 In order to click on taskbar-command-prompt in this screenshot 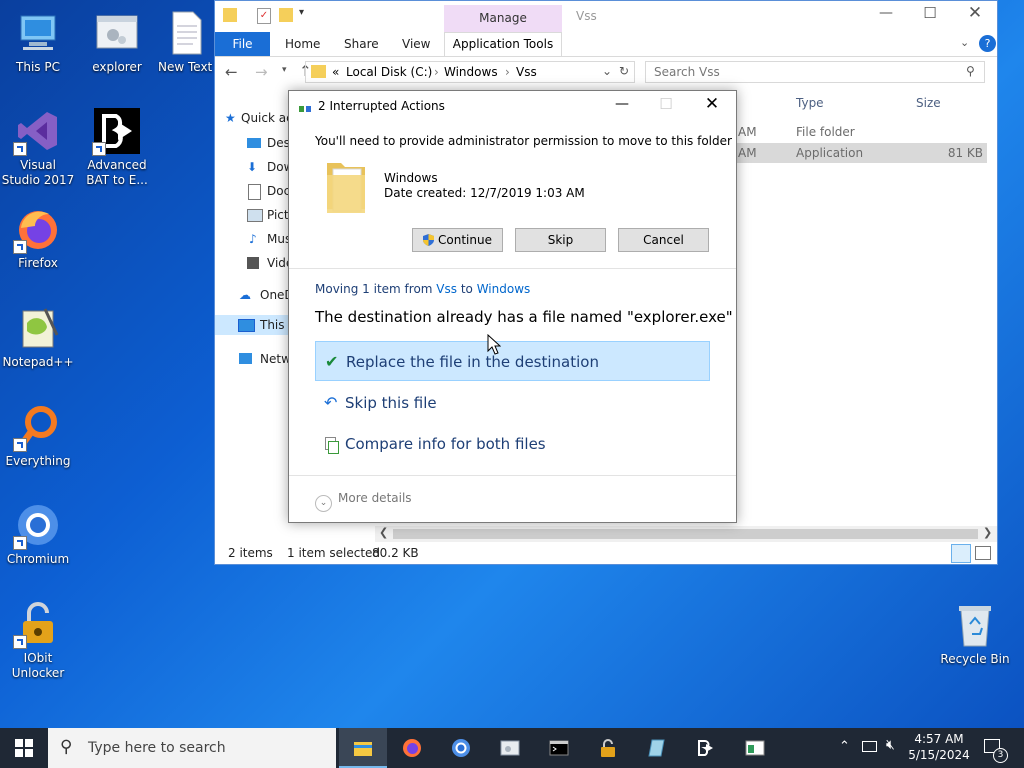, I will do `click(559, 748)`.